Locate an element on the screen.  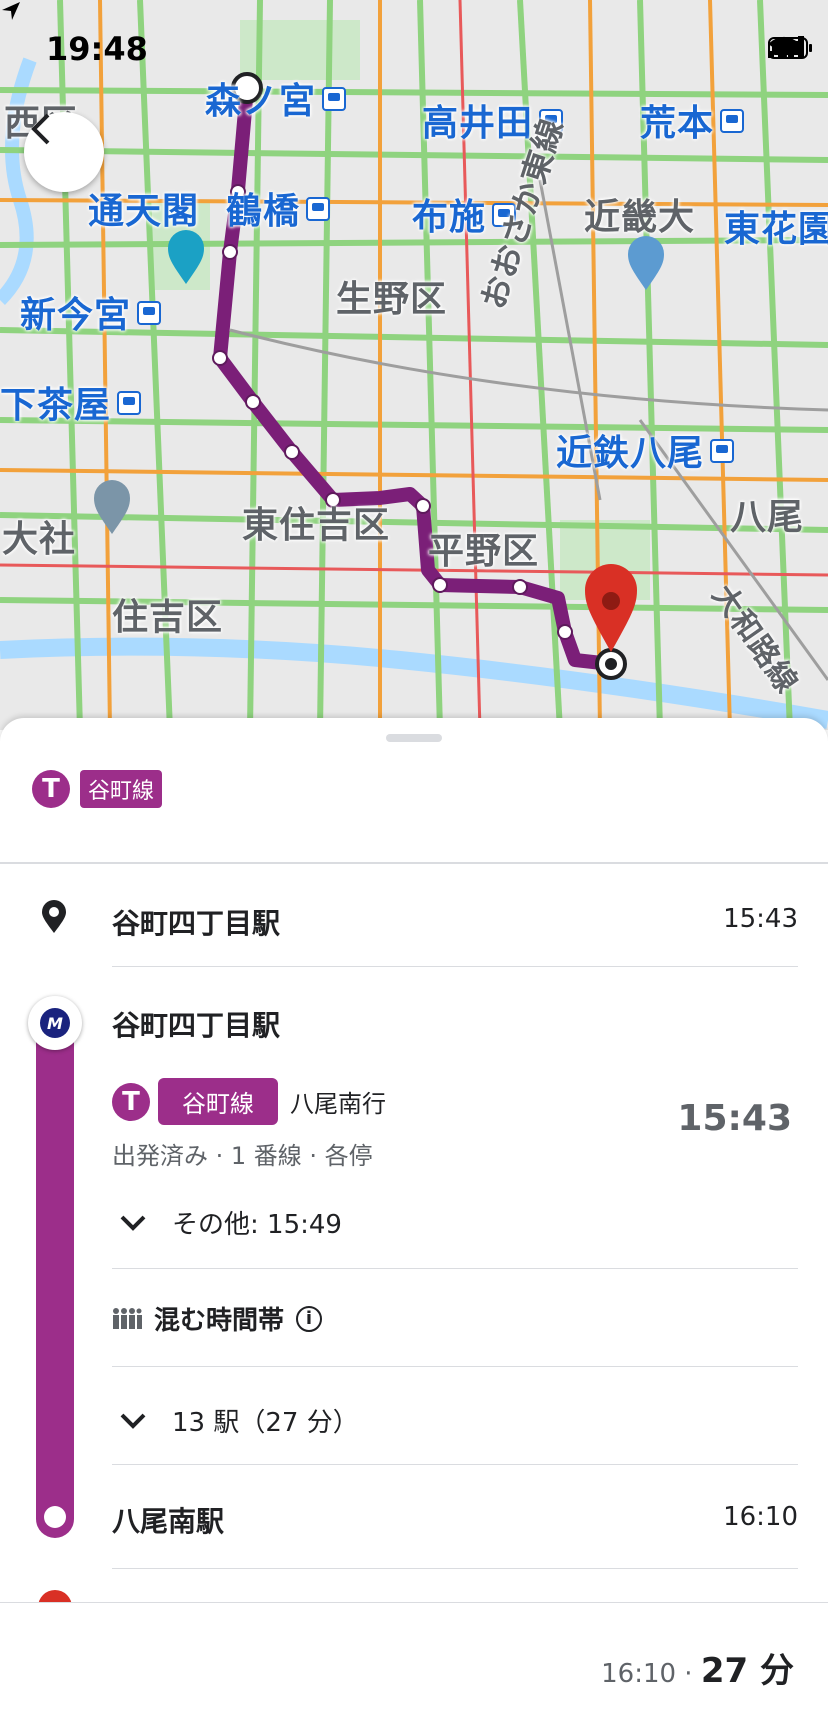
map-label: 平野区 is located at coordinates (484, 551).